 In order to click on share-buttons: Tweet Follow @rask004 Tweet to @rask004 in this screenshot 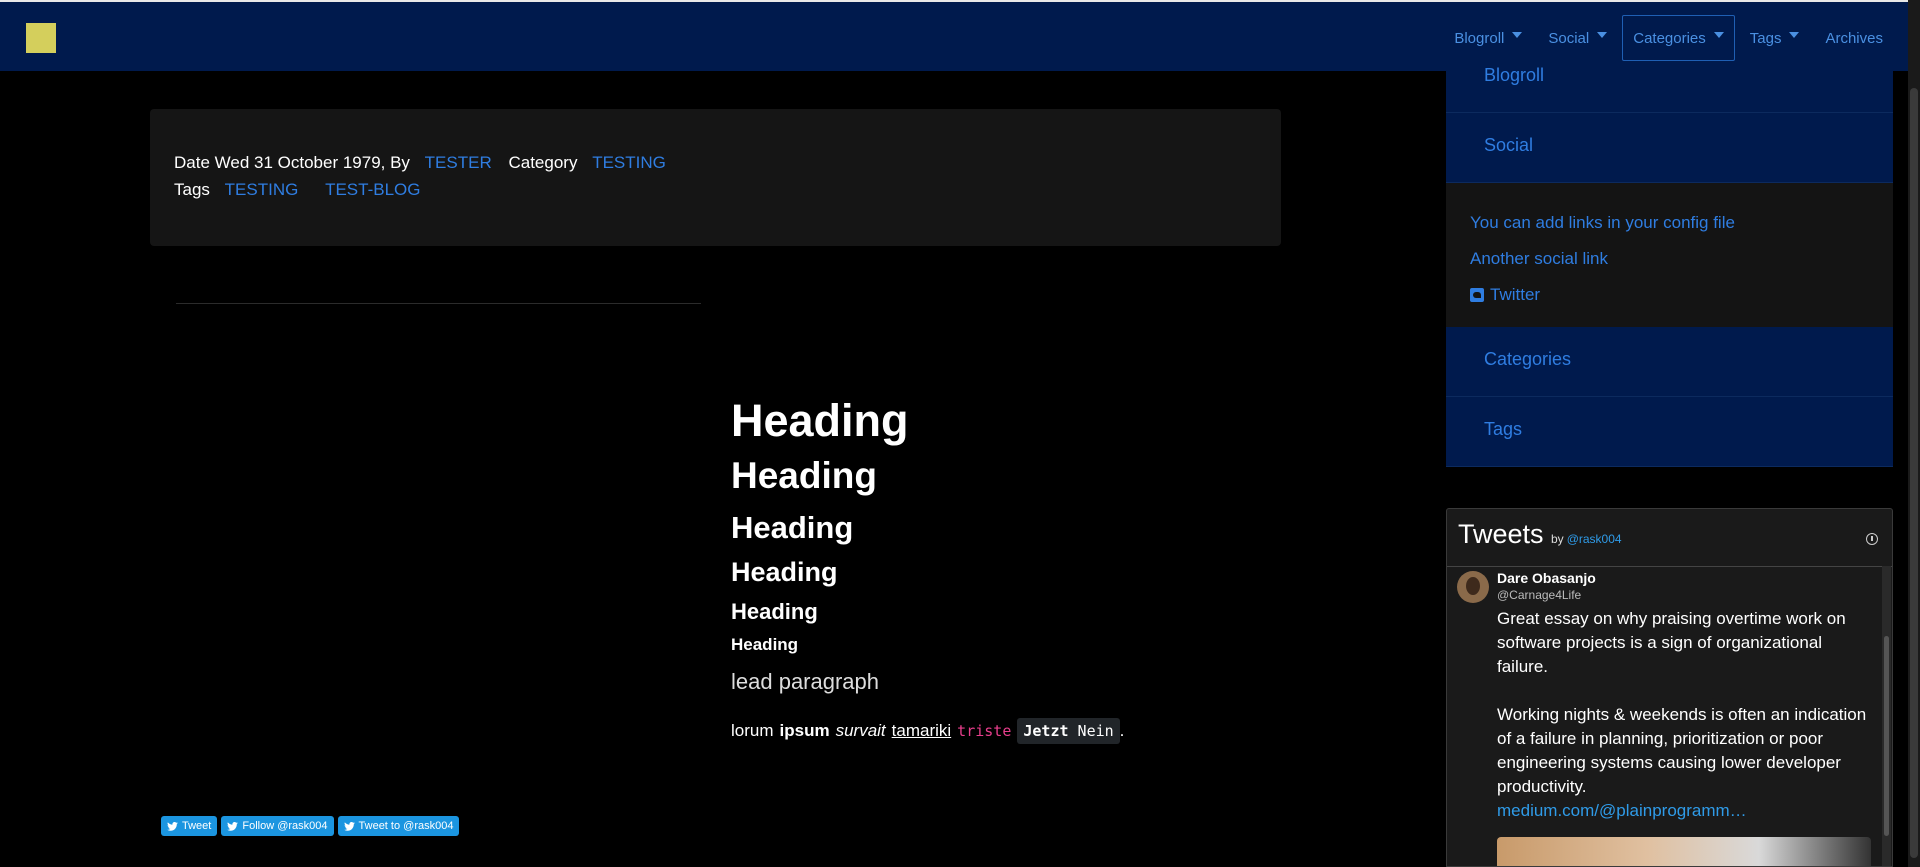, I will do `click(312, 826)`.